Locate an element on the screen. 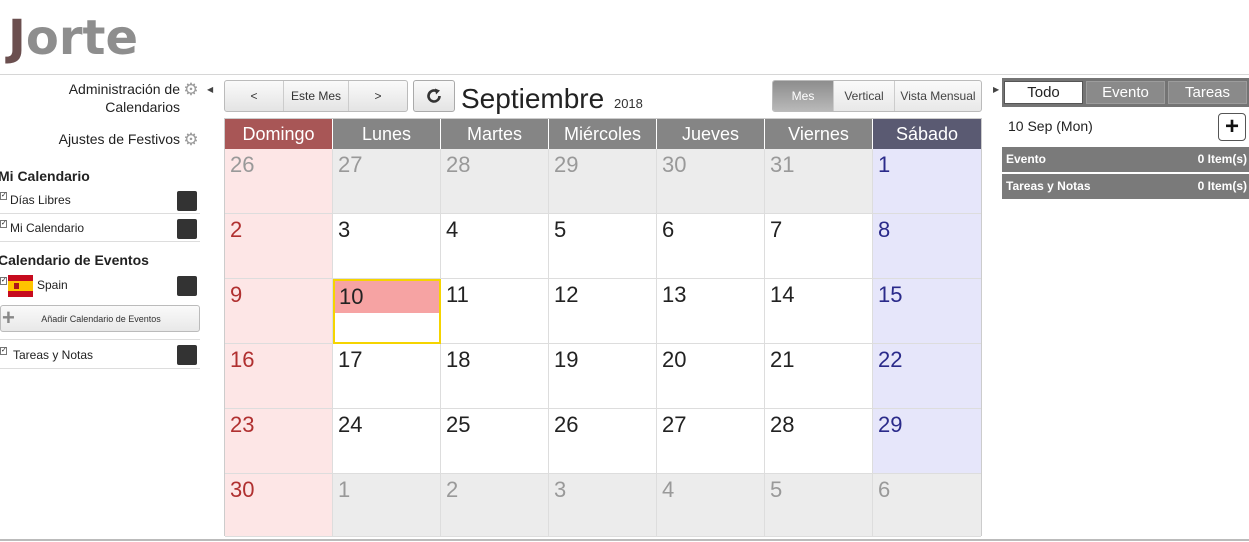  tab-evento: Evento is located at coordinates (1125, 92).